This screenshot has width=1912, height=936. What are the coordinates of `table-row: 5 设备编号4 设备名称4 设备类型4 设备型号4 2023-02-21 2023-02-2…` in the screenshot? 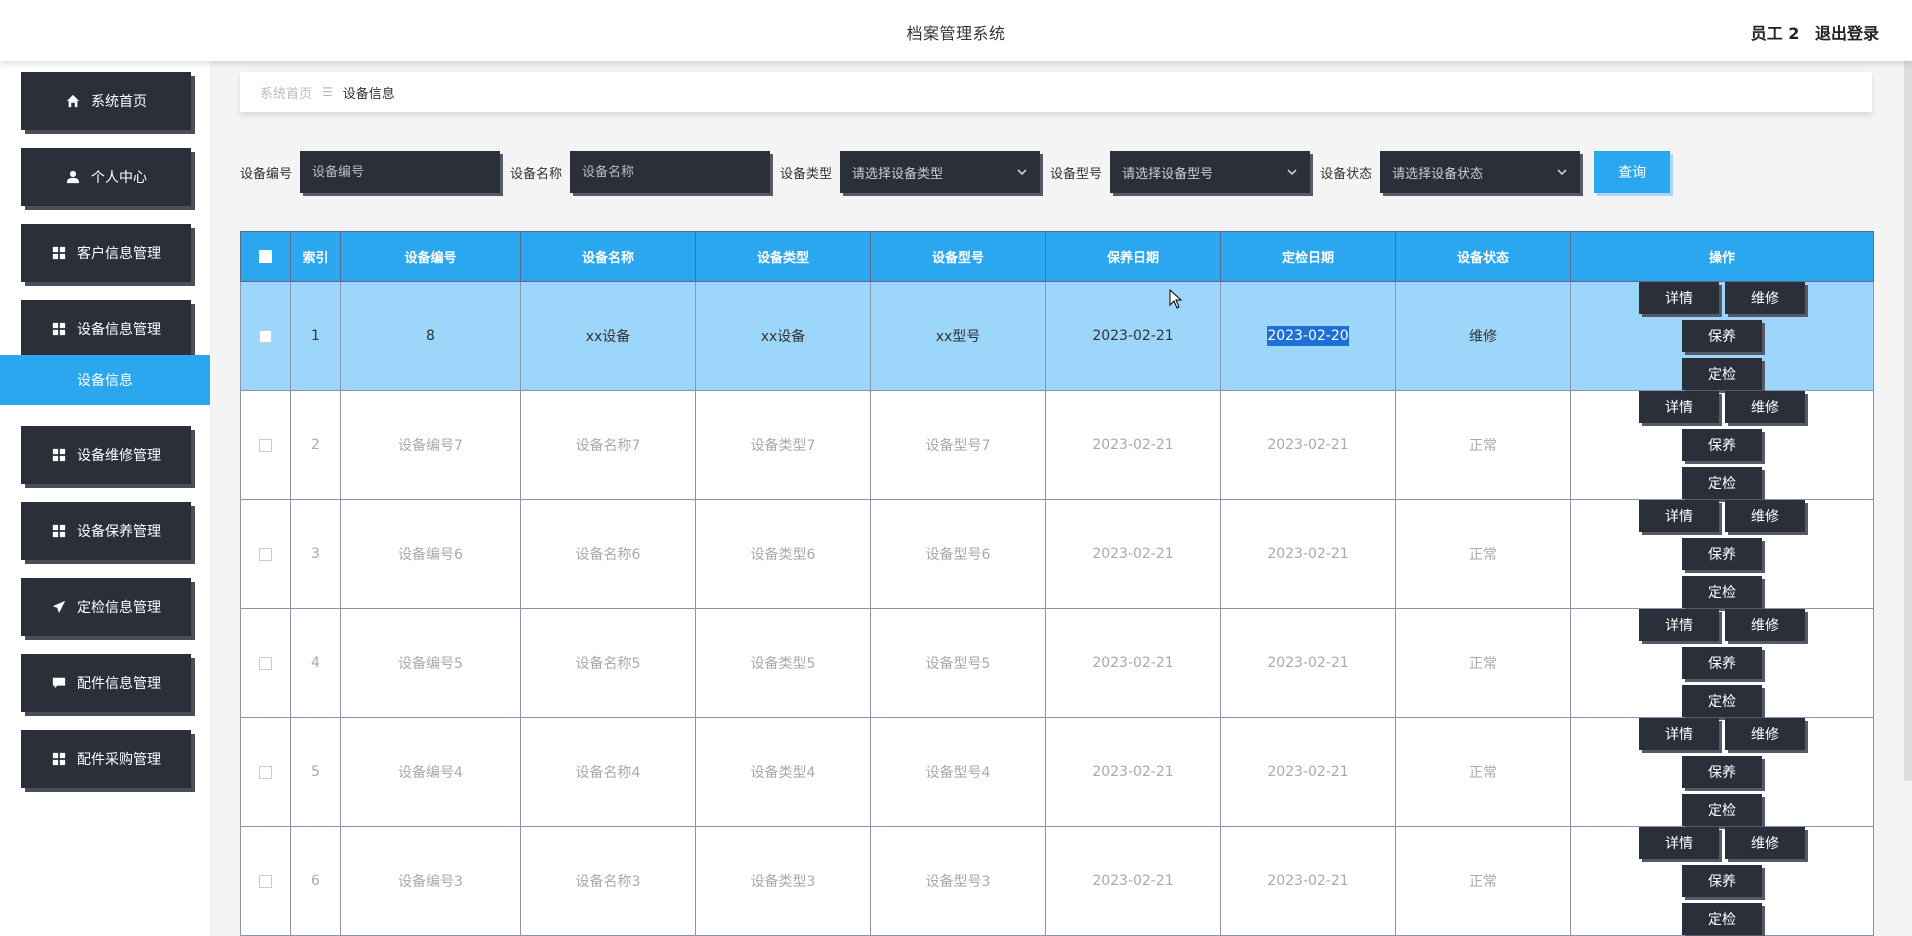 It's located at (1057, 772).